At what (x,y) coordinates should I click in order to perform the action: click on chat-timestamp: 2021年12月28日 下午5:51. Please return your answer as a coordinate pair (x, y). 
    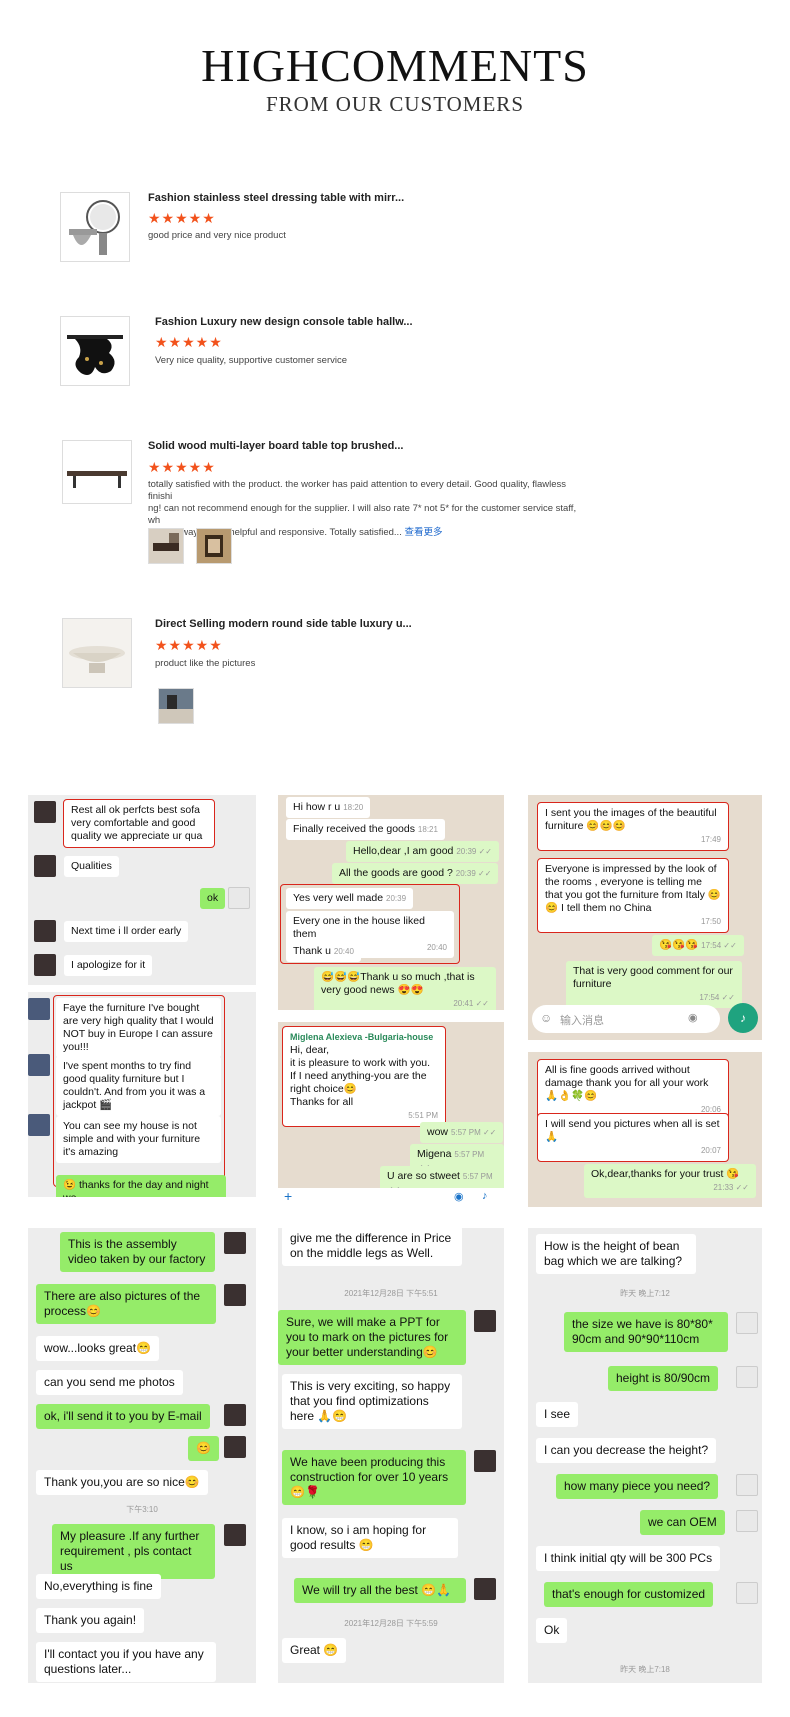
    Looking at the image, I should click on (391, 1293).